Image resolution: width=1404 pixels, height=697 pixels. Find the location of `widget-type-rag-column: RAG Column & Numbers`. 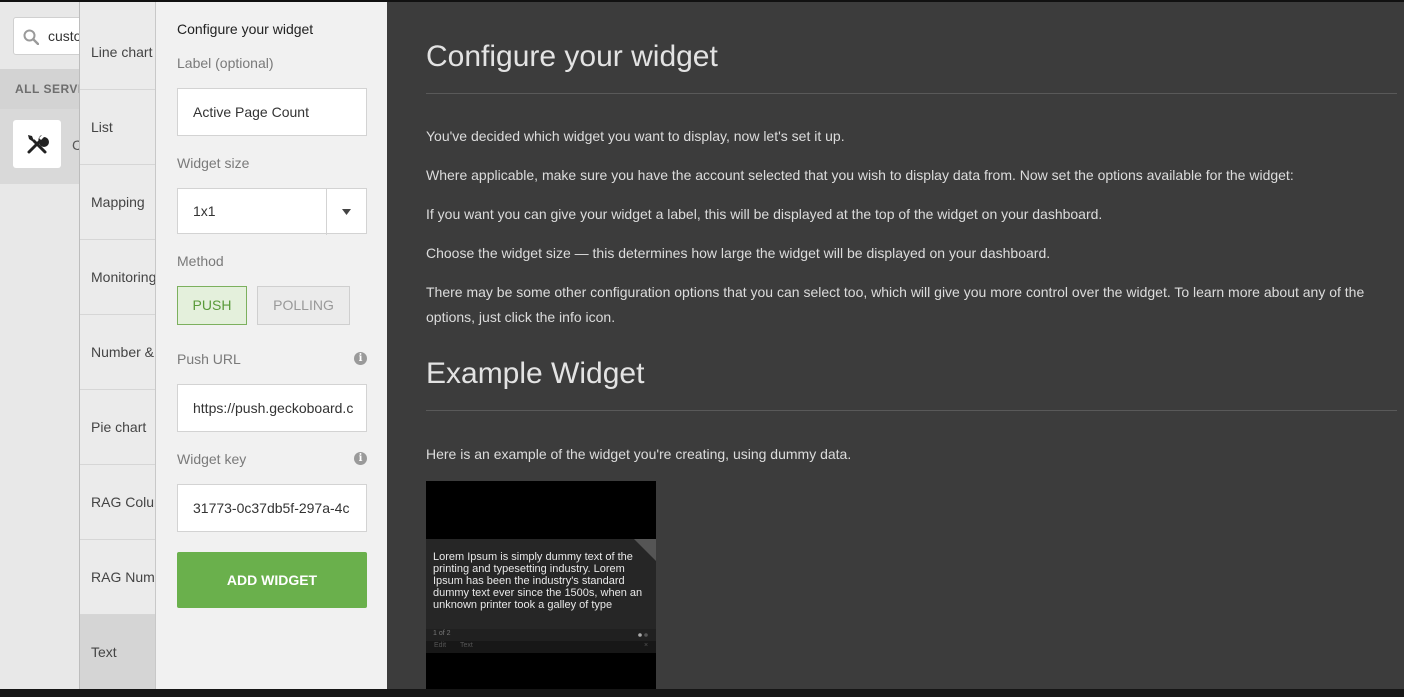

widget-type-rag-column: RAG Column & Numbers is located at coordinates (117, 502).